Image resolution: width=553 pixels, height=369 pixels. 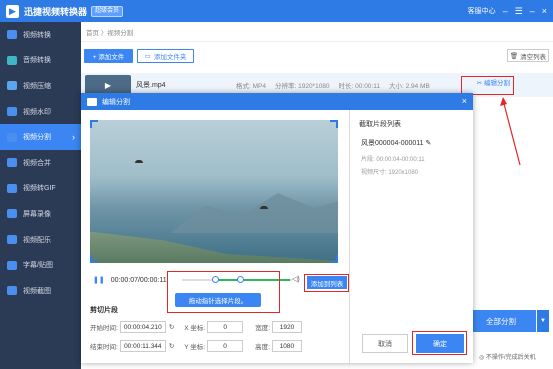 What do you see at coordinates (464, 101) in the screenshot?
I see `dialog-close-icon: ×` at bounding box center [464, 101].